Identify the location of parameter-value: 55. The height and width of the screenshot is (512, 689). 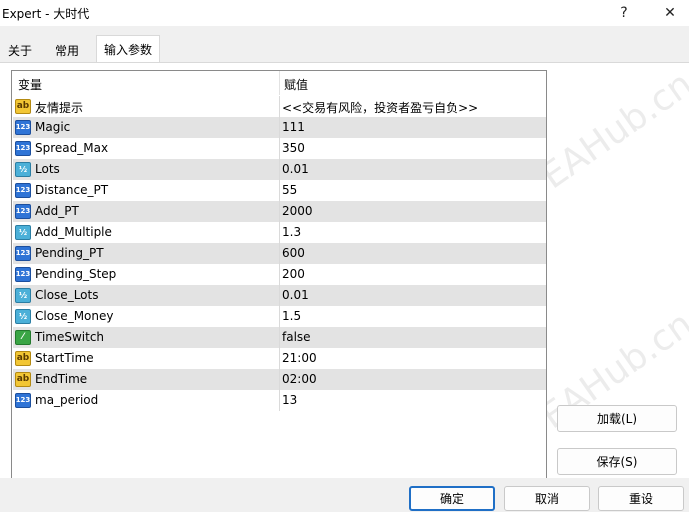
(289, 190).